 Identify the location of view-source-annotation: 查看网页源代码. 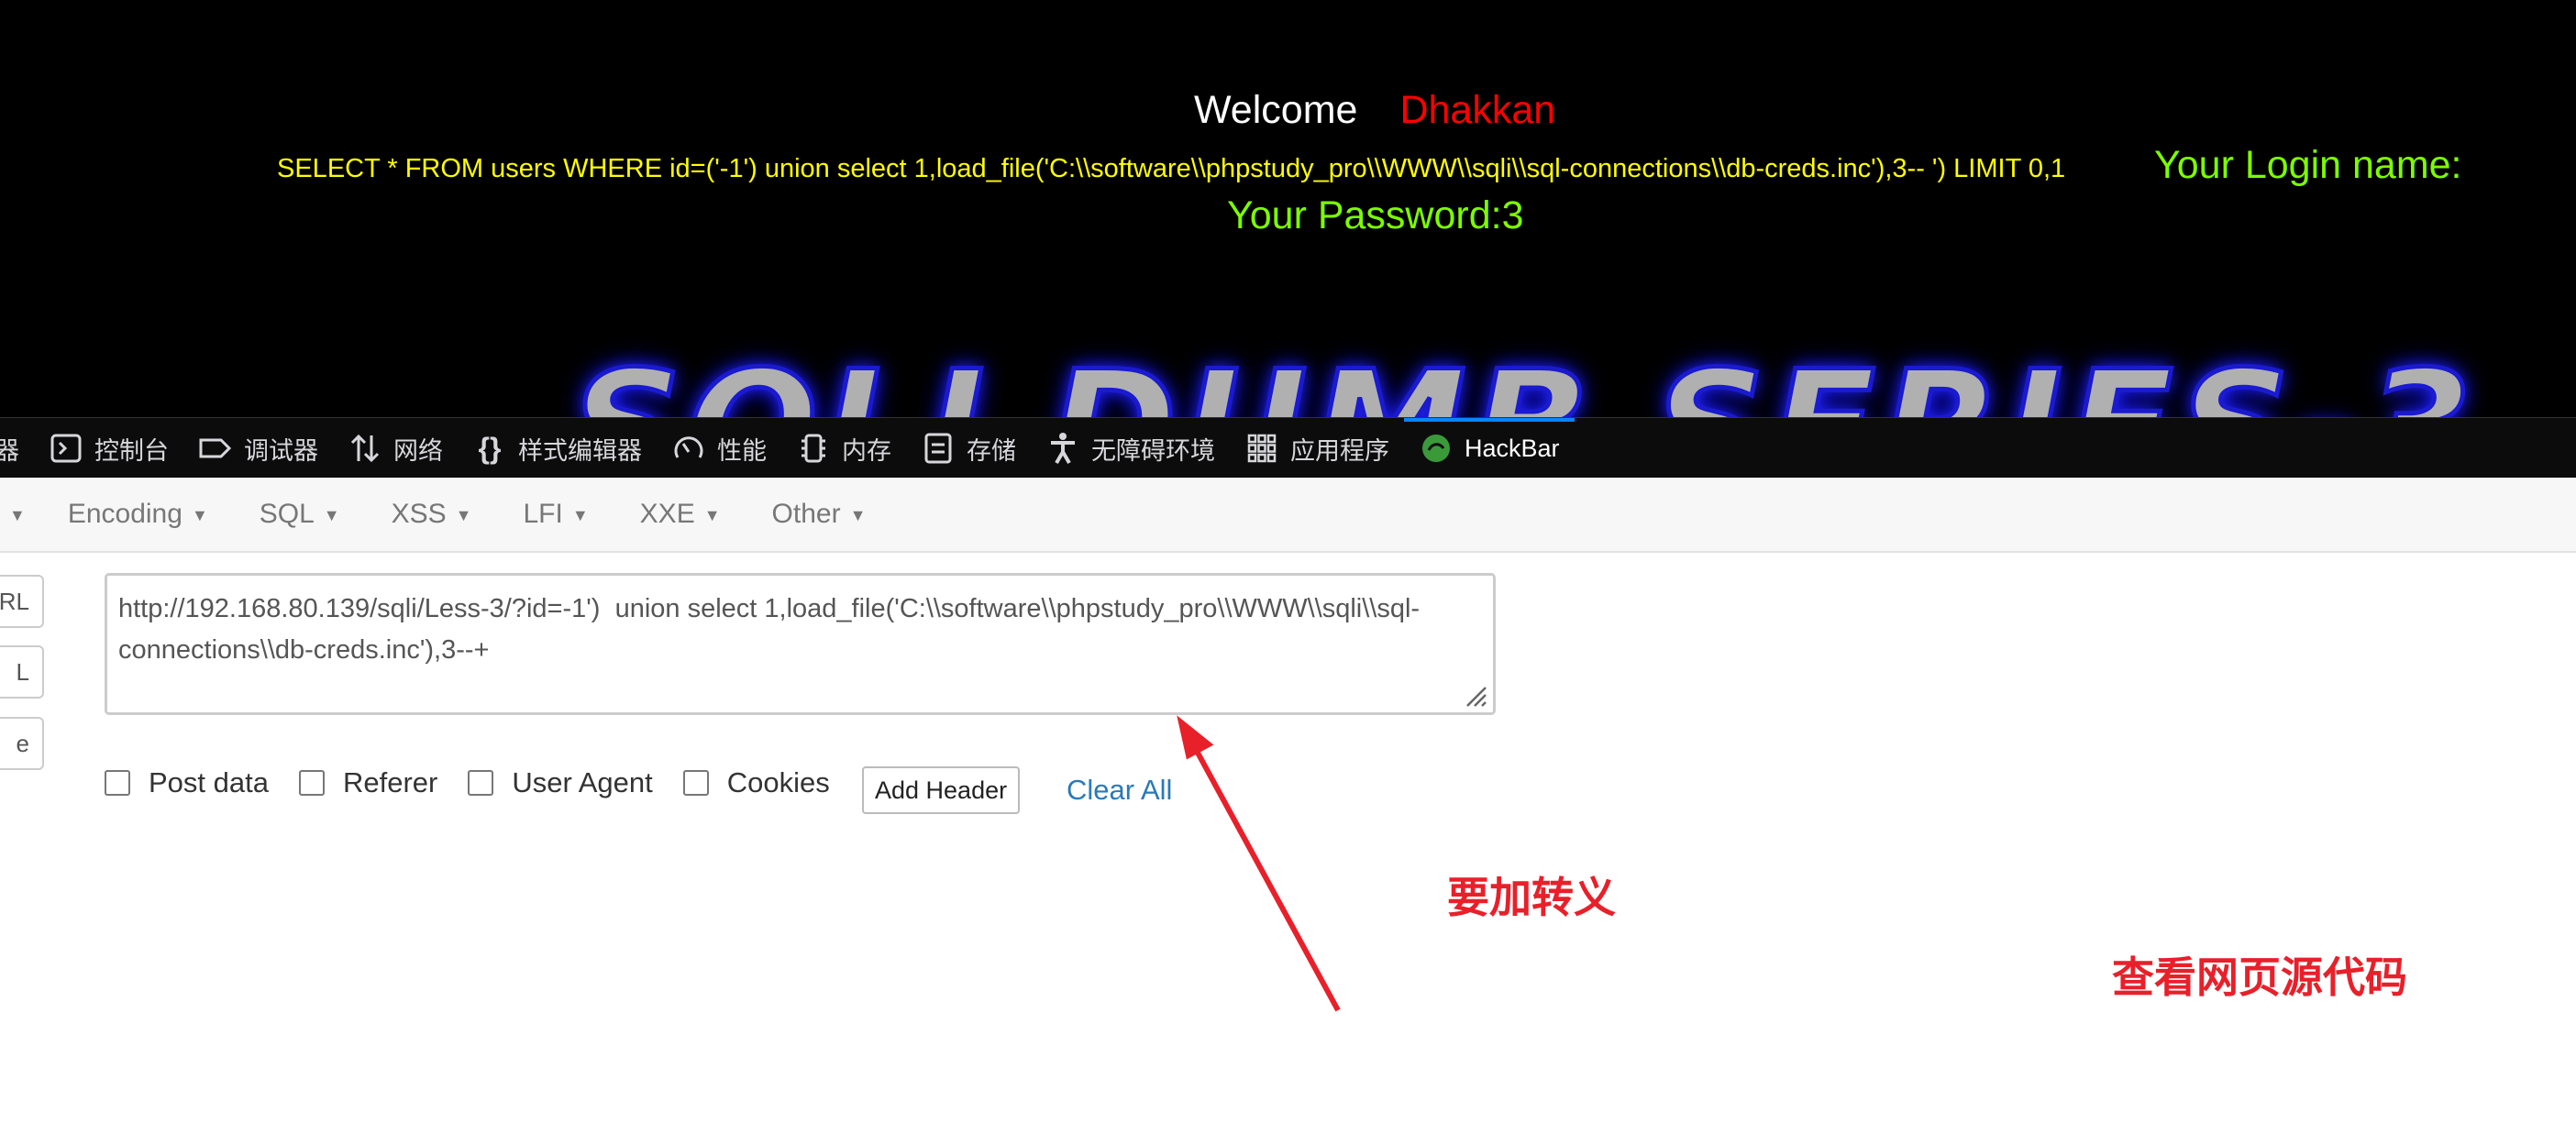
(2259, 977).